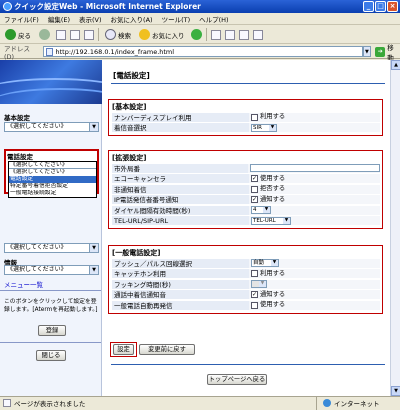 Image resolution: width=400 pixels, height=410 pixels. What do you see at coordinates (49, 52) in the screenshot?
I see `page-icon` at bounding box center [49, 52].